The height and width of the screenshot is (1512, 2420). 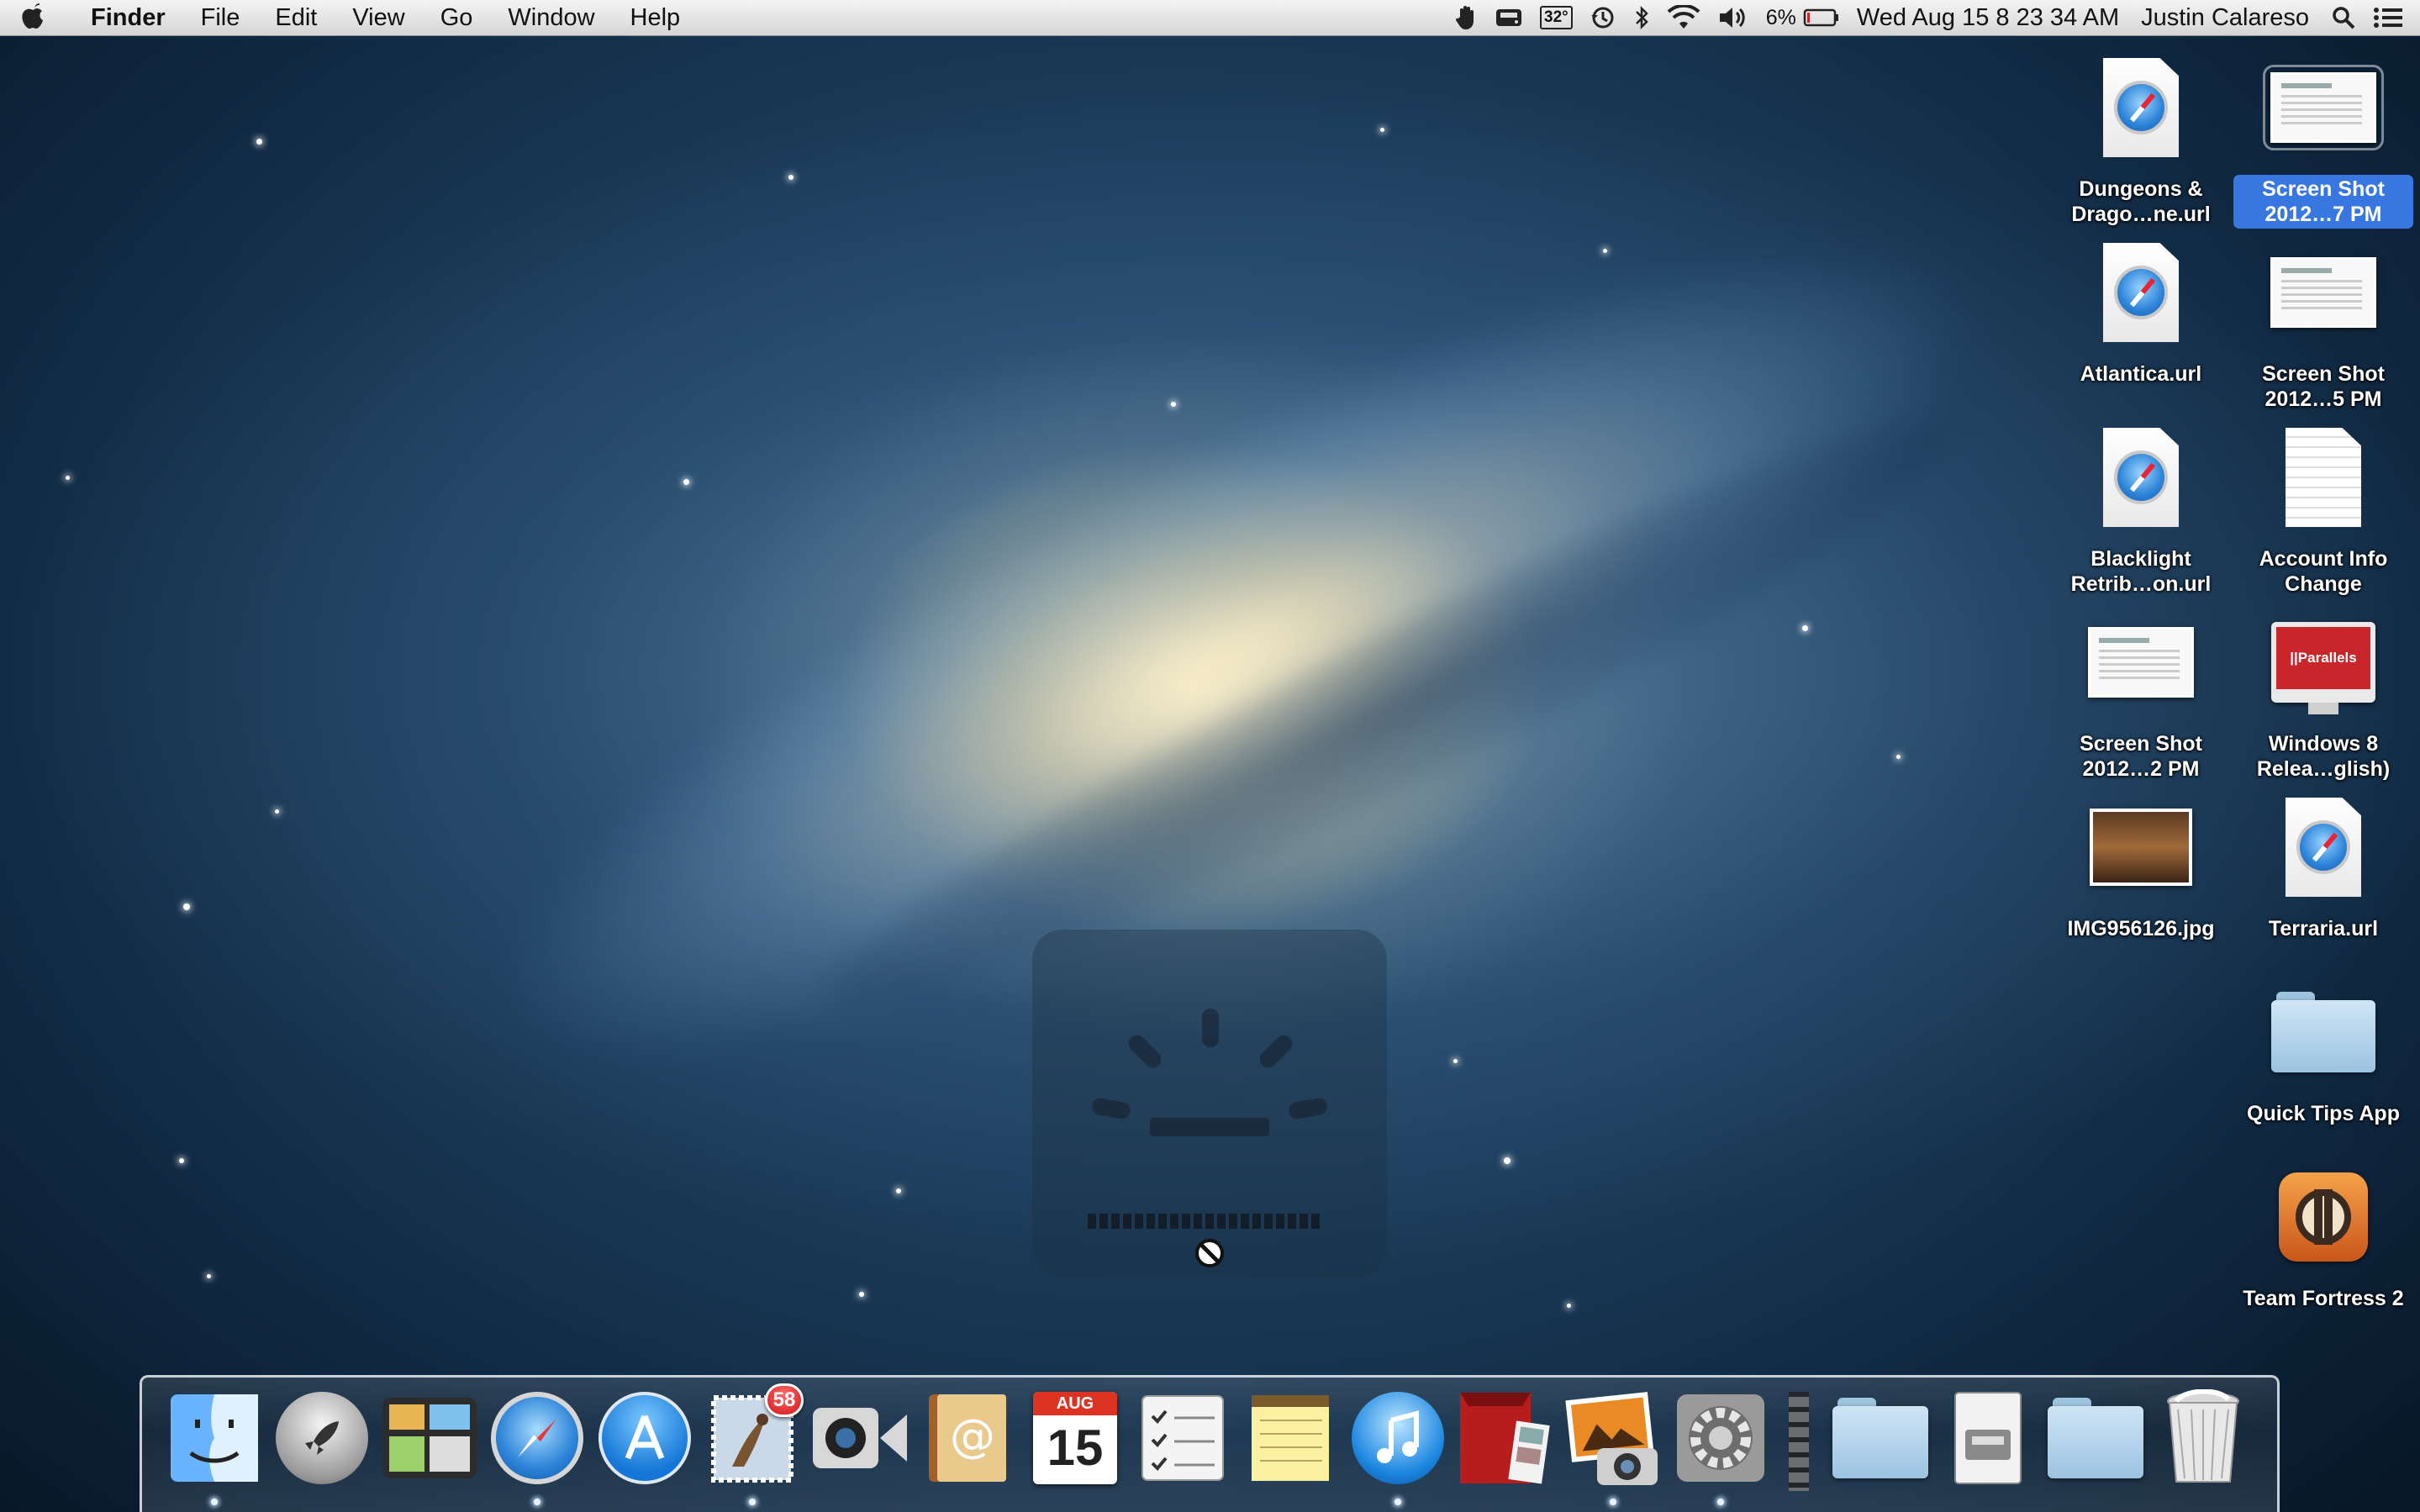 What do you see at coordinates (220, 18) in the screenshot?
I see `menu-file: File` at bounding box center [220, 18].